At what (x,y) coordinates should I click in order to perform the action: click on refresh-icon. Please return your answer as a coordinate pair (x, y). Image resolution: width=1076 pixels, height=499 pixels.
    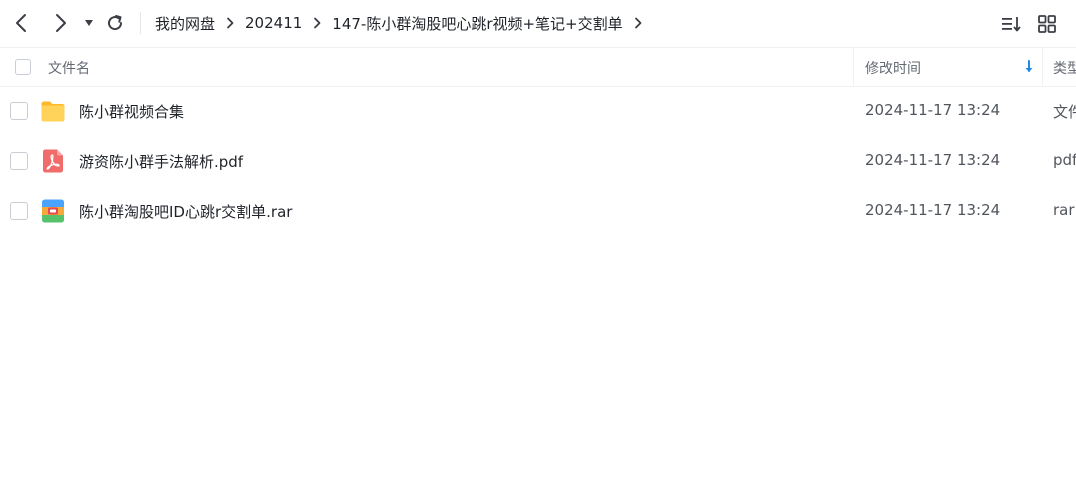
    Looking at the image, I should click on (115, 23).